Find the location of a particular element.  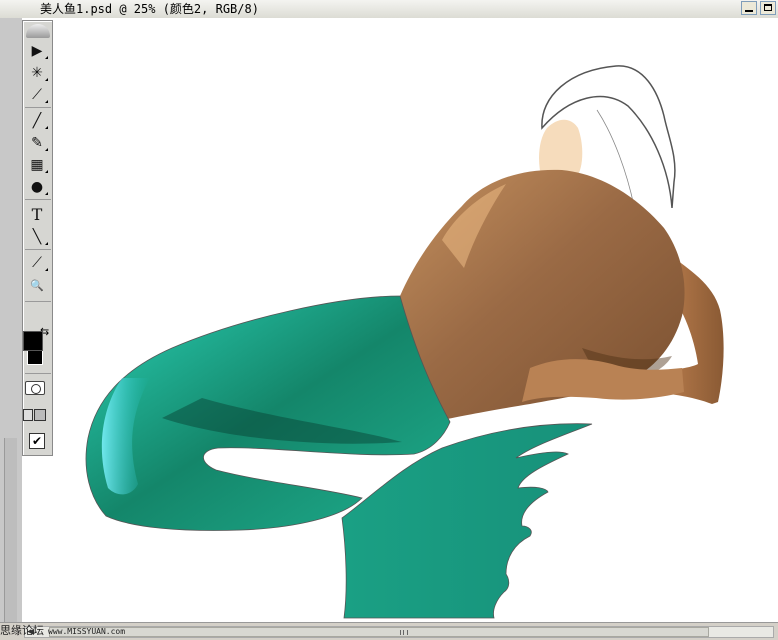

brush-icon: ╱ is located at coordinates (37, 121).